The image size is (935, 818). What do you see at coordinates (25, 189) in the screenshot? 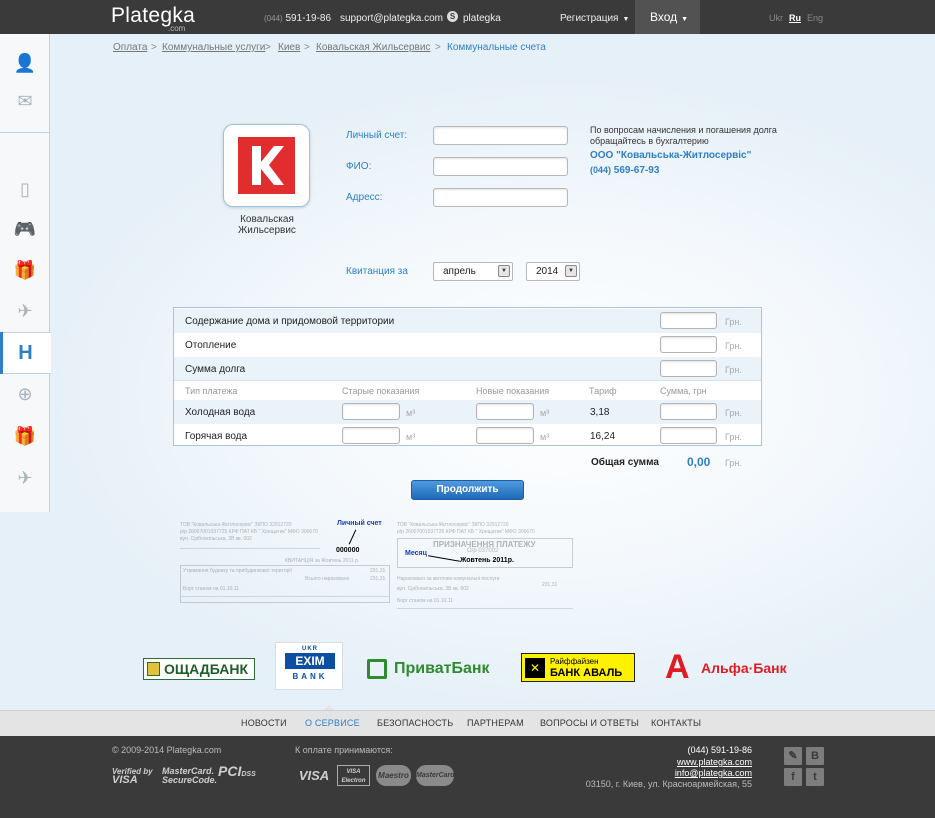
I see `phone-icon: ▯` at bounding box center [25, 189].